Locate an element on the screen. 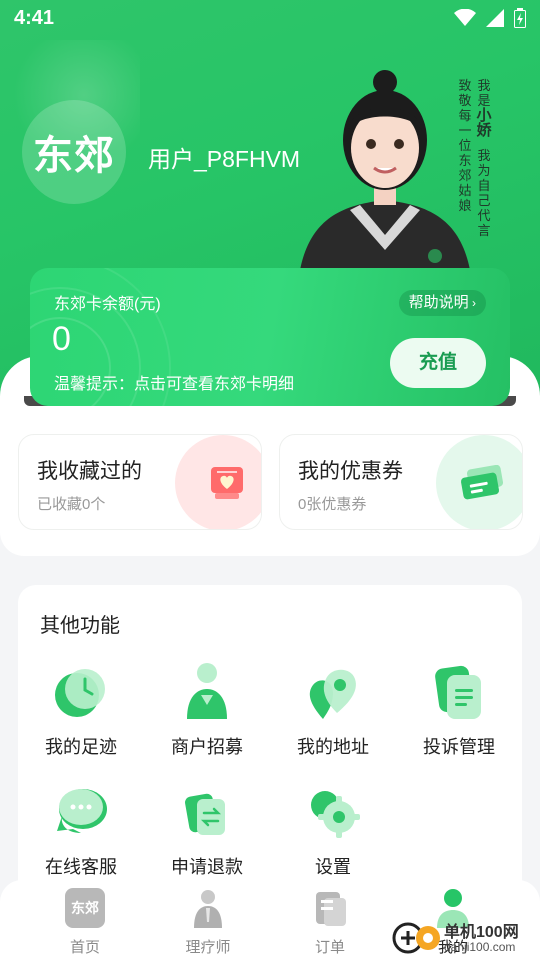  spokesperson-illustration is located at coordinates (385, 170).